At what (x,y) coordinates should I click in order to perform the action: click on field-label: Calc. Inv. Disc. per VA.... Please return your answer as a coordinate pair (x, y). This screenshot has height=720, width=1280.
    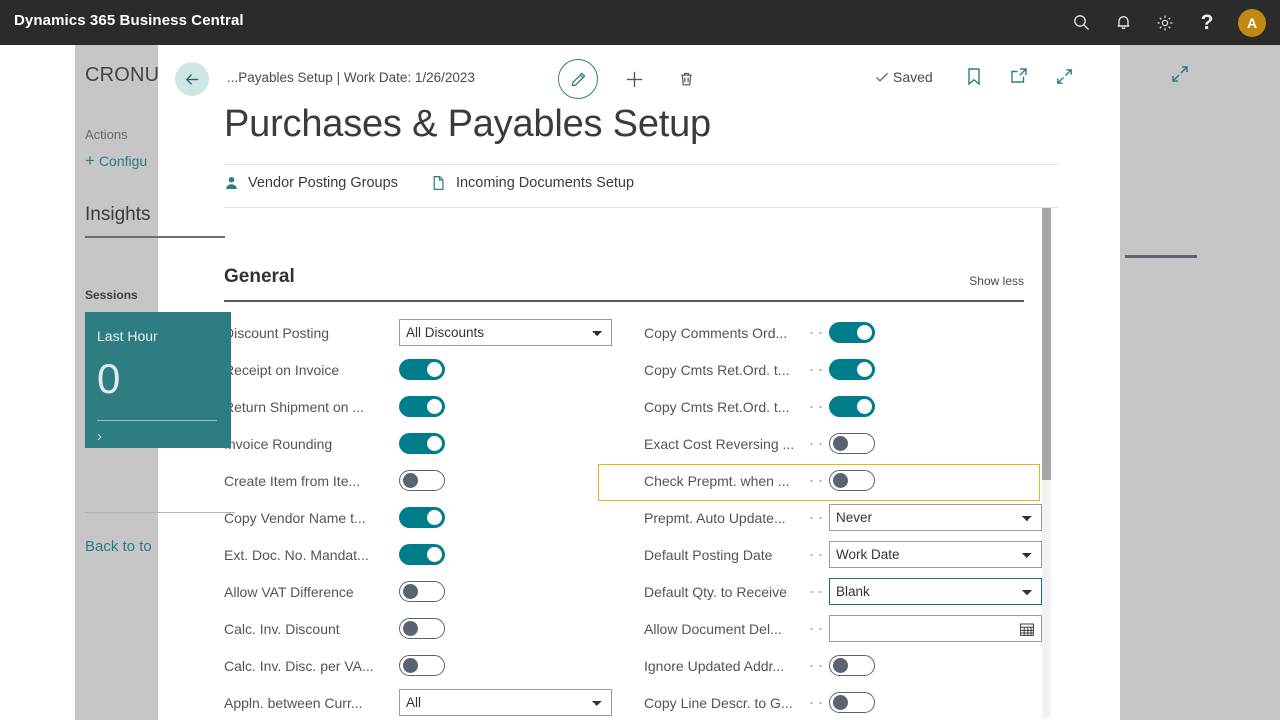
    Looking at the image, I should click on (299, 665).